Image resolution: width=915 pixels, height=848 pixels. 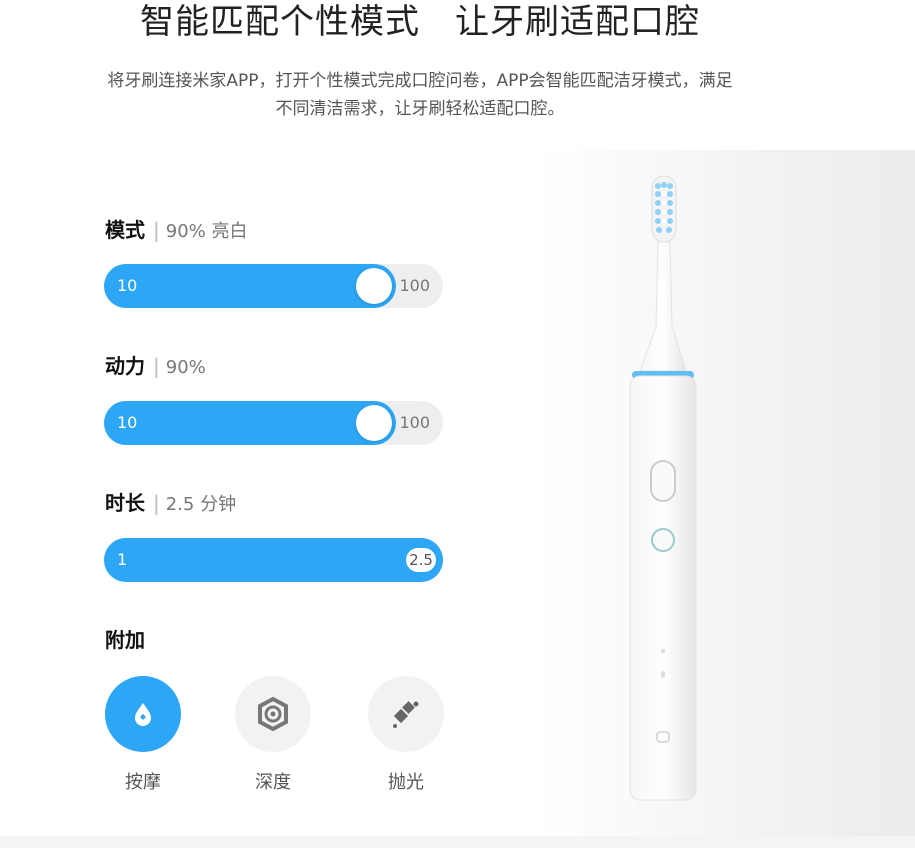 What do you see at coordinates (374, 423) in the screenshot?
I see `power-slider-thumb` at bounding box center [374, 423].